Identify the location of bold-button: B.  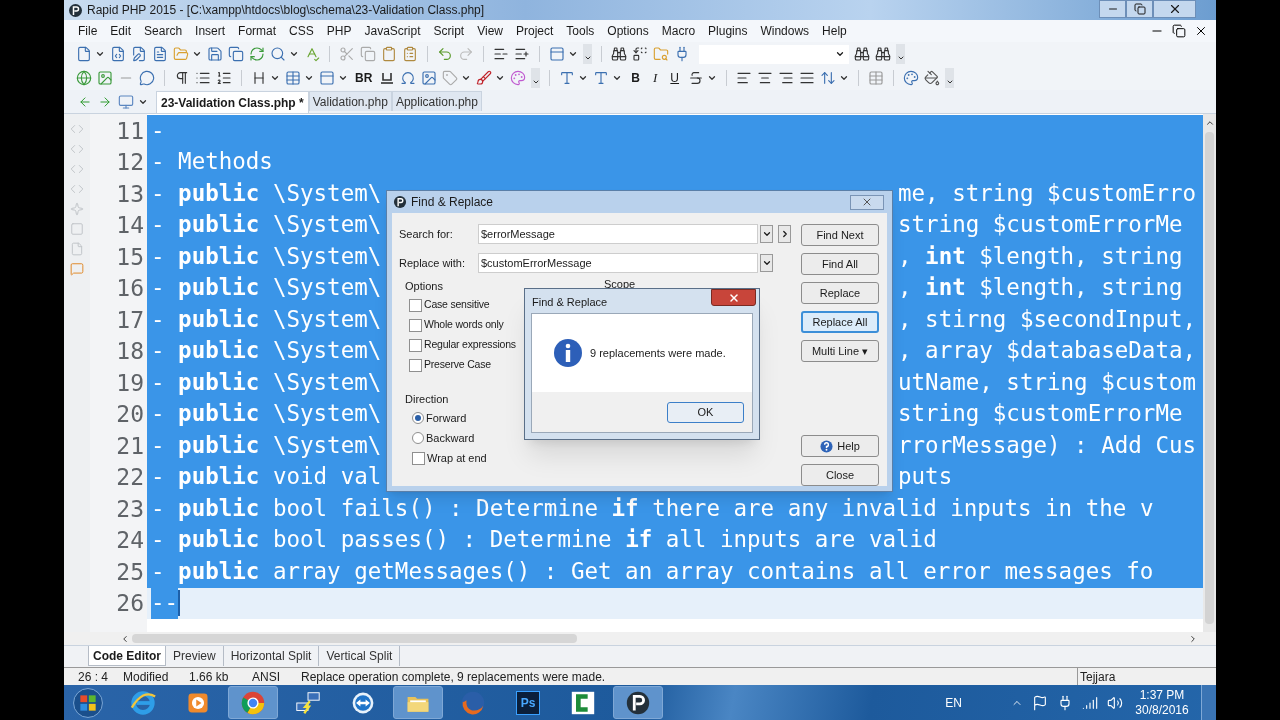
(635, 78).